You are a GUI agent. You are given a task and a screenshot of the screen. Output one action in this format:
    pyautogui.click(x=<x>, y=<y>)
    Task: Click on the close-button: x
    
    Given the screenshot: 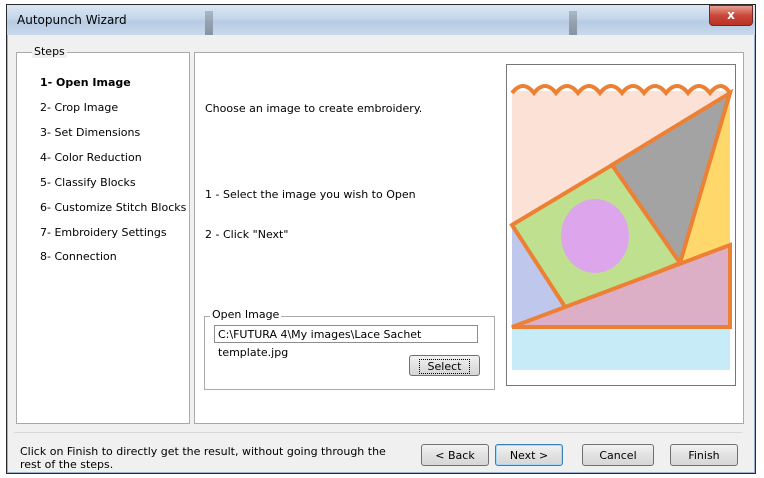 What is the action you would take?
    pyautogui.click(x=731, y=15)
    